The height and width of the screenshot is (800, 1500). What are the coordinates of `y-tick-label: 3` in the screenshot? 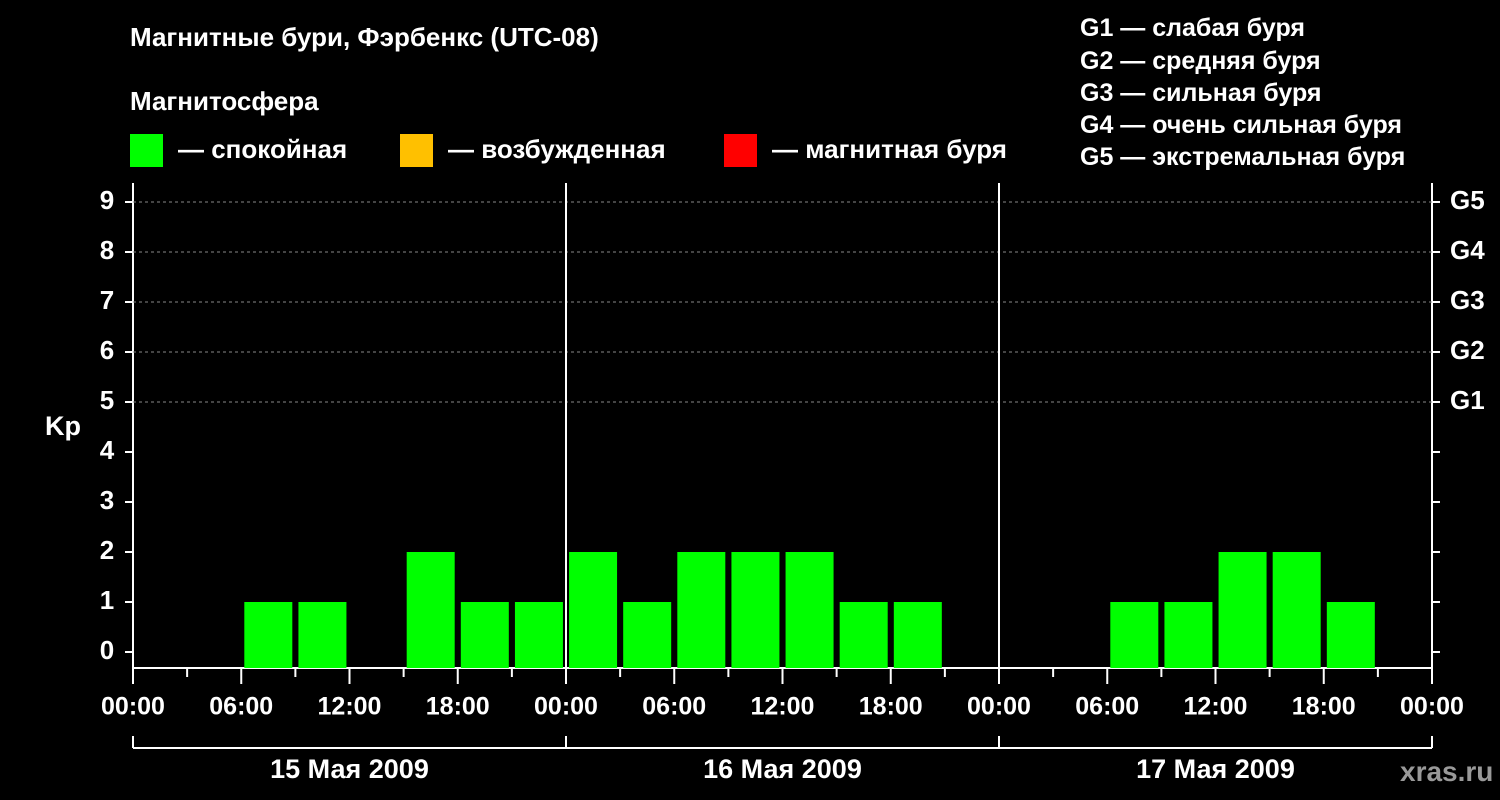 It's located at (107, 500).